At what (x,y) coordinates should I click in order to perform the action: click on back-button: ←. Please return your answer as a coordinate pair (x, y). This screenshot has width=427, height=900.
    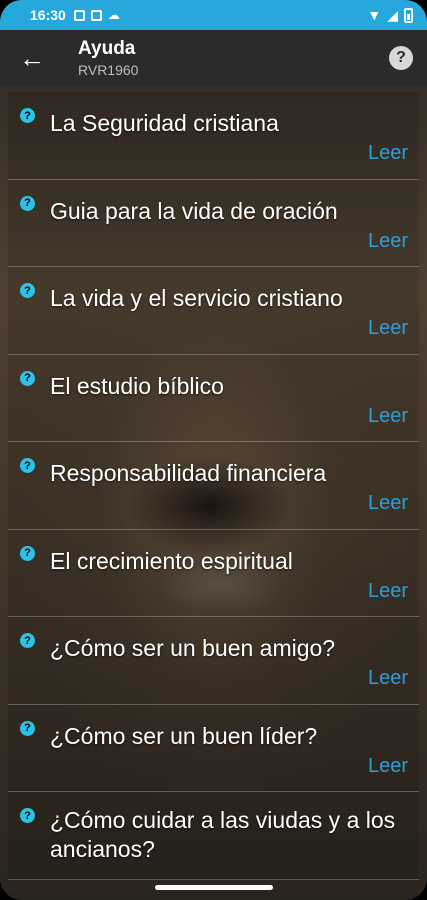
    Looking at the image, I should click on (32, 58).